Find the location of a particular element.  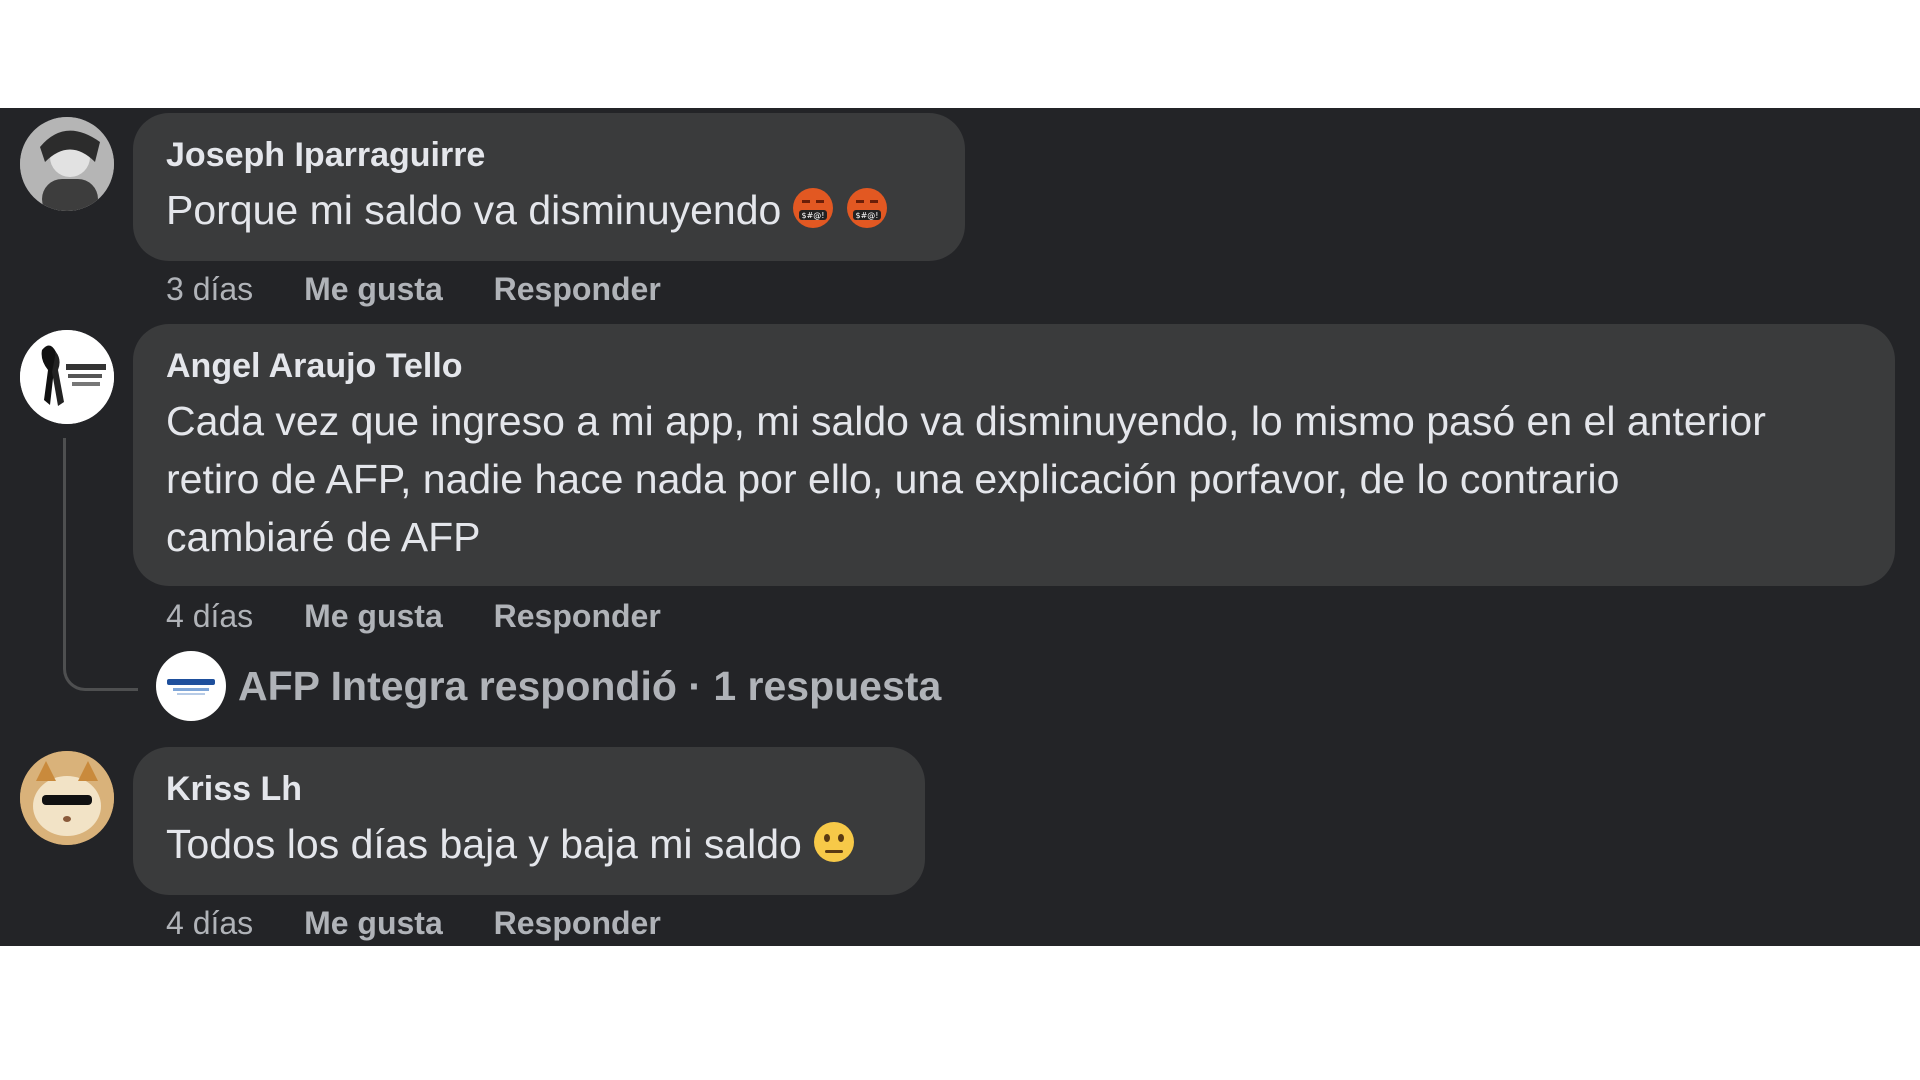

afp-integra-logo-icon is located at coordinates (191, 686).